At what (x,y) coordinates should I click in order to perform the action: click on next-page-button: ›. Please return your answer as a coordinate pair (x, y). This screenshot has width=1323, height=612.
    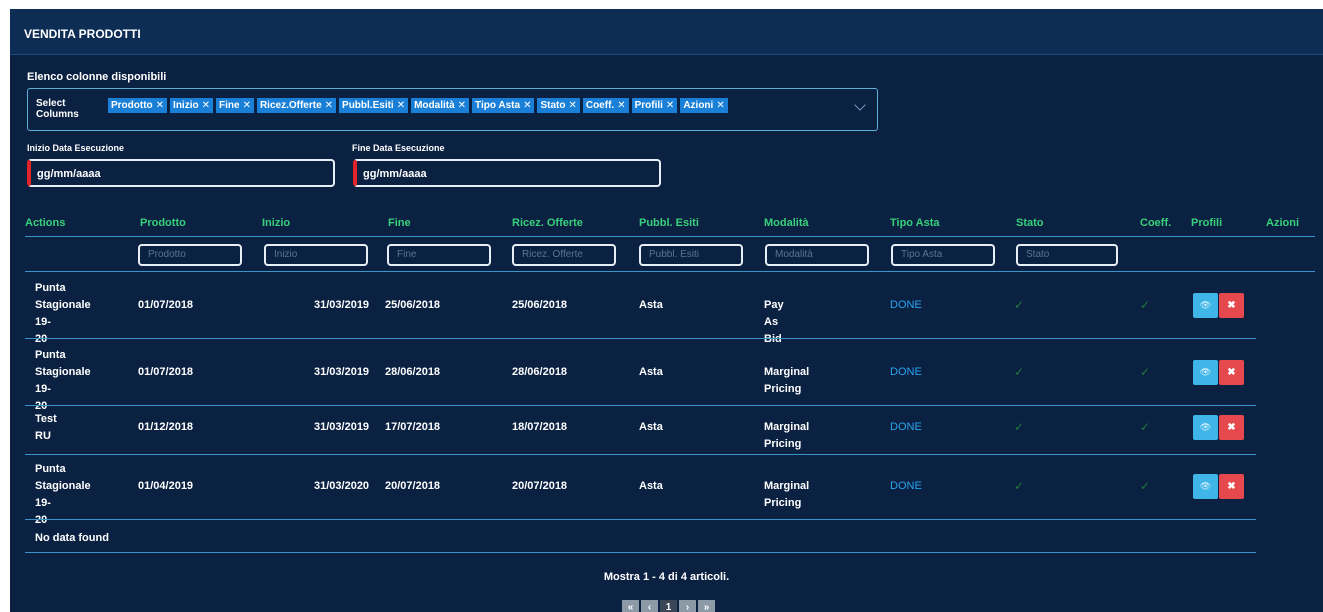
    Looking at the image, I should click on (687, 606).